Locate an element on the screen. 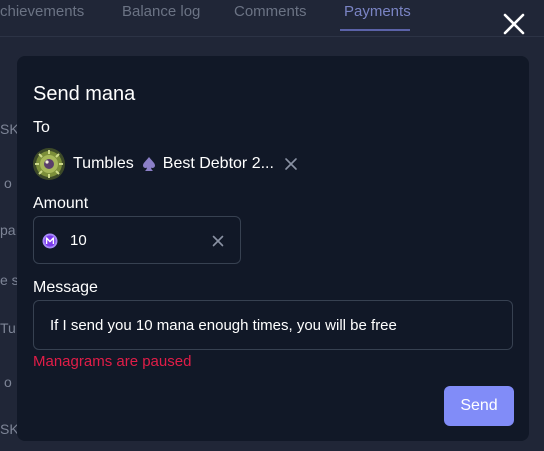 The height and width of the screenshot is (451, 544). message-label: Message is located at coordinates (65, 287).